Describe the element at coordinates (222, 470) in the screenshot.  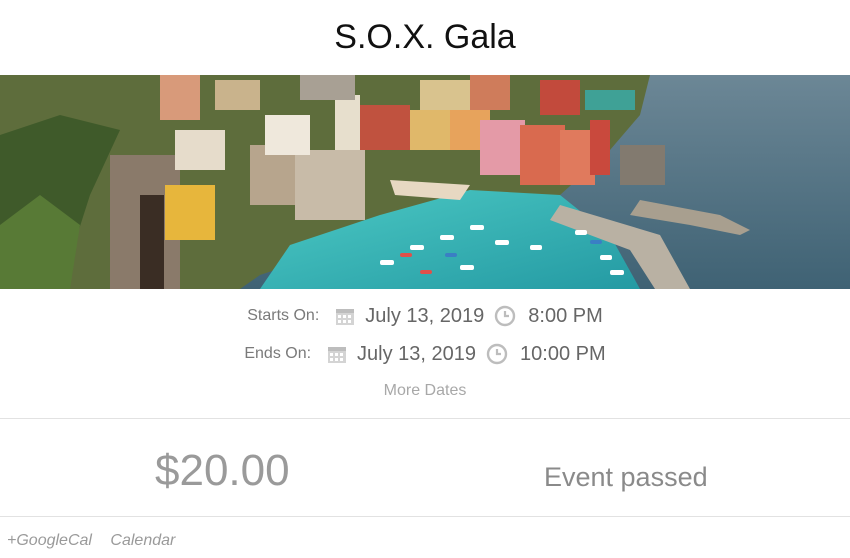
I see `ticket-price: $20.00` at that location.